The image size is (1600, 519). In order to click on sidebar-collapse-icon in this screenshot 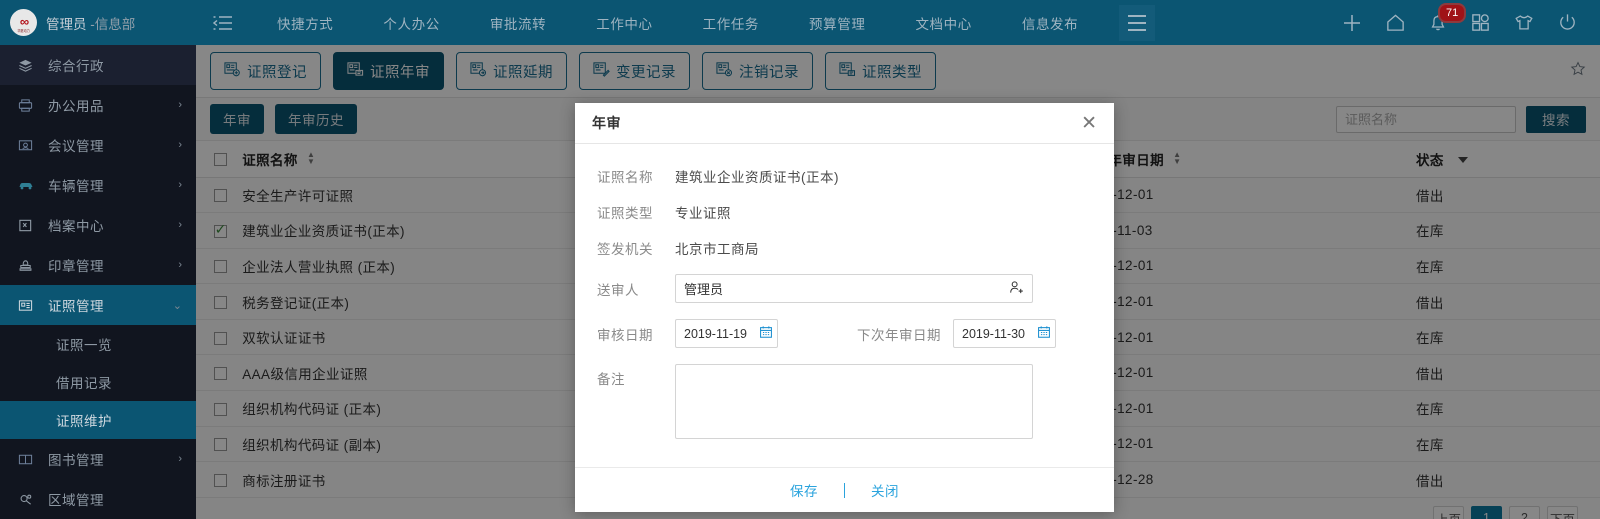, I will do `click(224, 23)`.